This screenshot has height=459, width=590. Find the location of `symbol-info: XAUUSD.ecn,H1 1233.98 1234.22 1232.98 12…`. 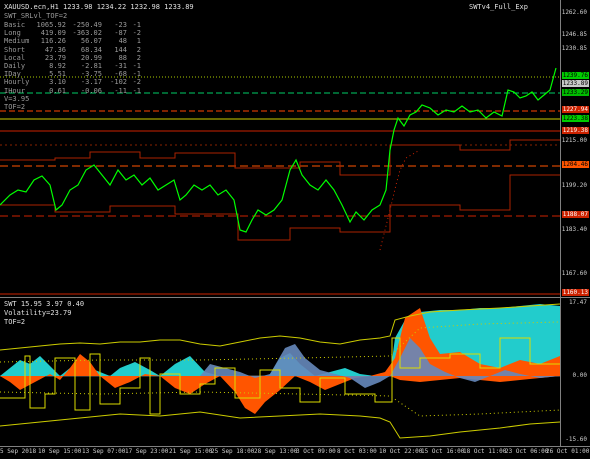

symbol-info: XAUUSD.ecn,H1 1233.98 1234.22 1232.98 12… is located at coordinates (99, 7).